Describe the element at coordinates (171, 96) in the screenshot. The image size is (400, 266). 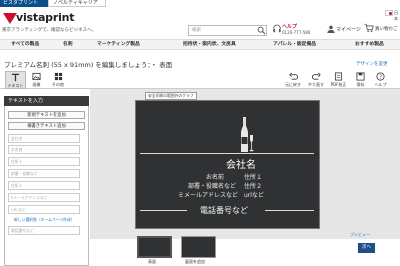
I see `safe-area-label: 安全印刷の範囲外のグラフ` at that location.